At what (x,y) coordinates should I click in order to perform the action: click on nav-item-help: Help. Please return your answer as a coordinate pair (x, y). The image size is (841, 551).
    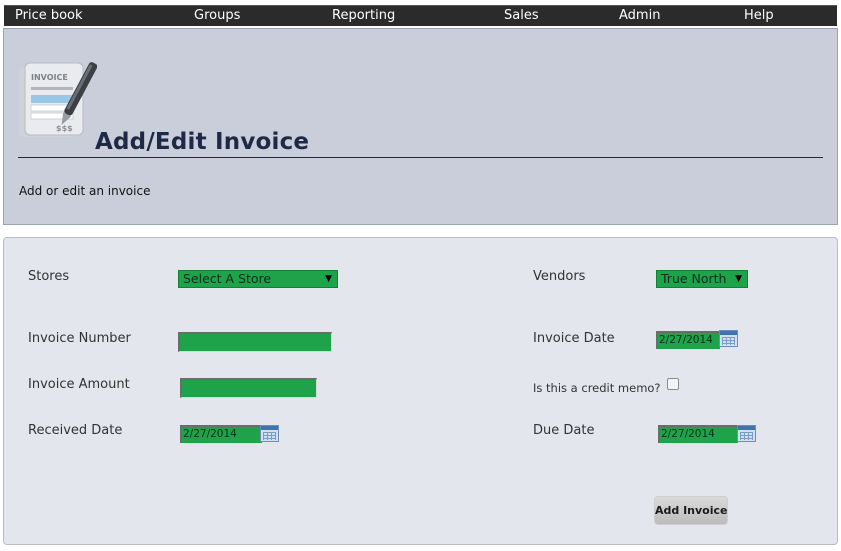
    Looking at the image, I should click on (759, 16).